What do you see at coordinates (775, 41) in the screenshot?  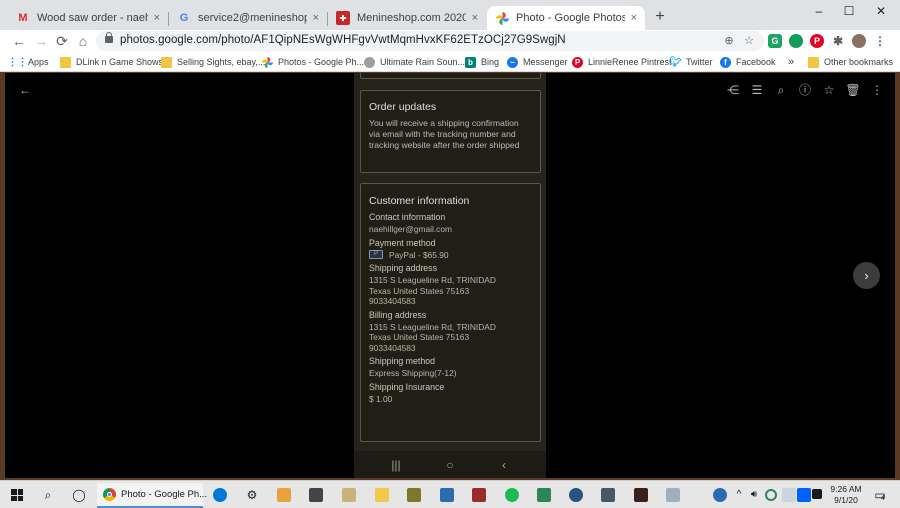 I see `extension-grammarly-icon: G` at bounding box center [775, 41].